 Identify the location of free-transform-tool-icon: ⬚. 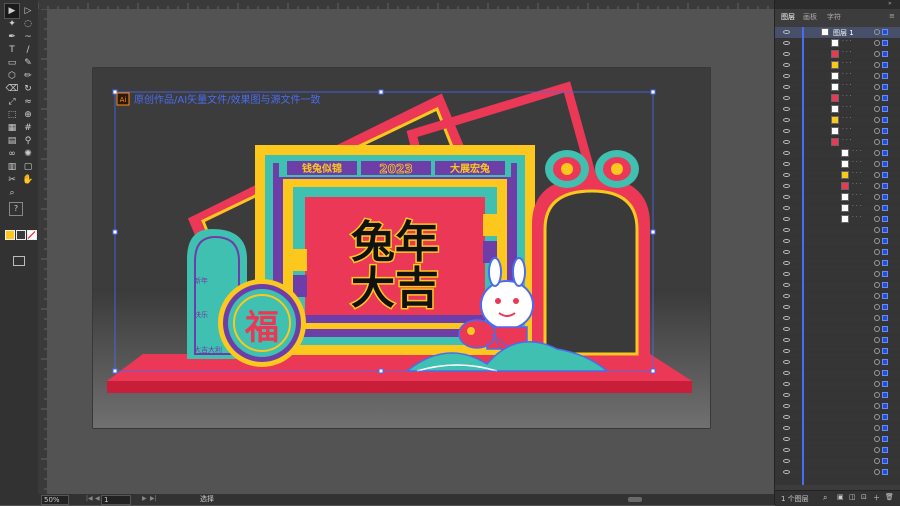
(12, 115).